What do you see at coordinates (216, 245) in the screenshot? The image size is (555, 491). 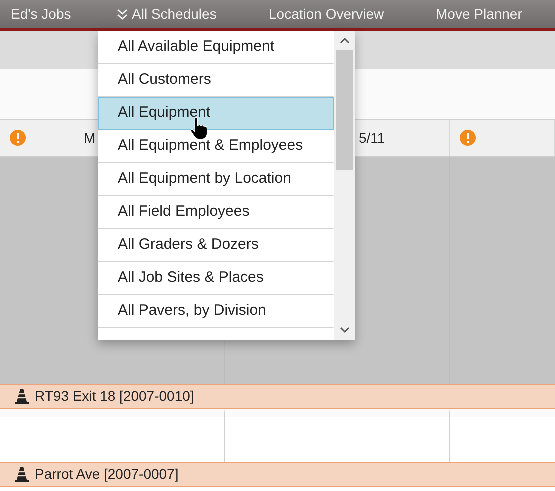 I see `menu-item: All Graders & Dozers` at bounding box center [216, 245].